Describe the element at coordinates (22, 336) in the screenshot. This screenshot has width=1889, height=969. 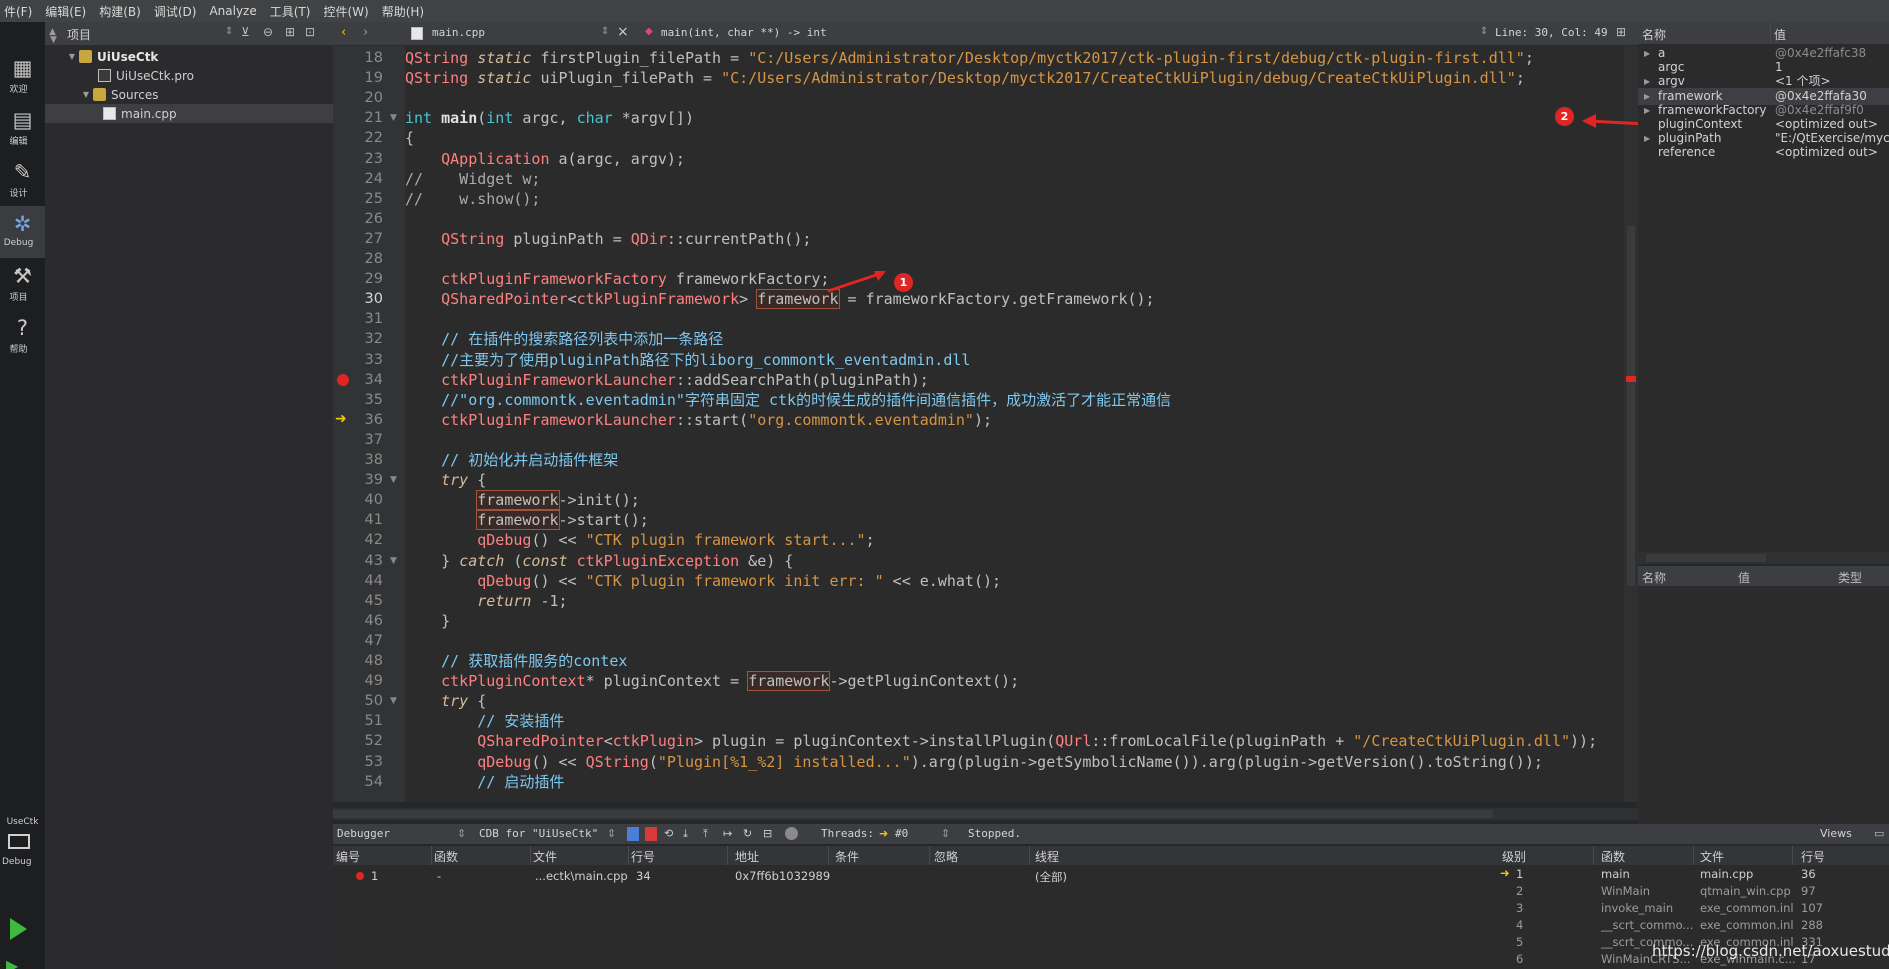
I see `mode-help: ? 帮助` at that location.